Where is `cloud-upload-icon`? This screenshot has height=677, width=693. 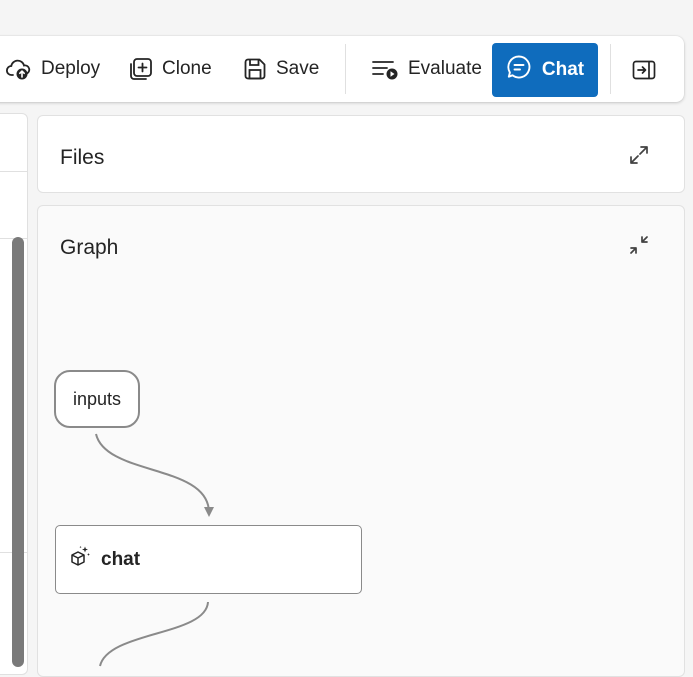 cloud-upload-icon is located at coordinates (19, 69).